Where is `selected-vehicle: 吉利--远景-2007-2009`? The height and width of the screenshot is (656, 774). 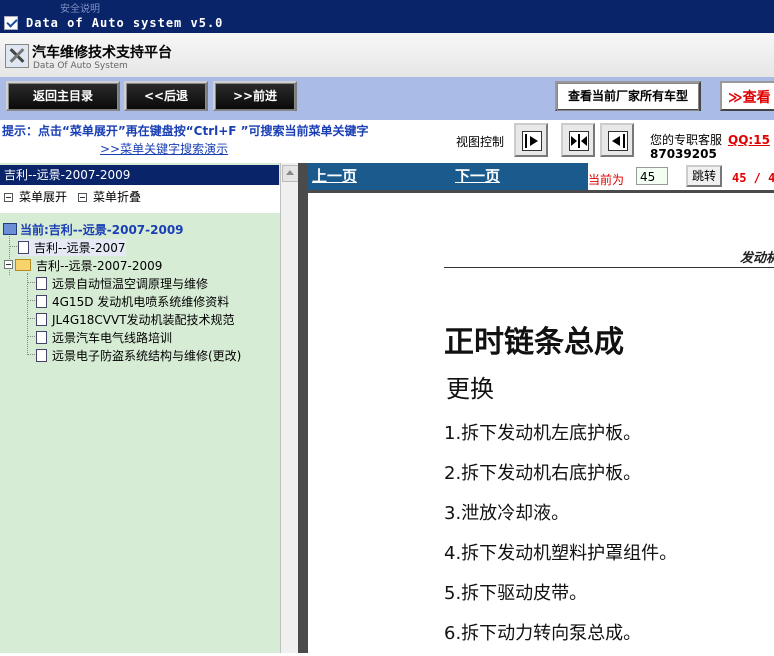
selected-vehicle: 吉利--远景-2007-2009 is located at coordinates (139, 175).